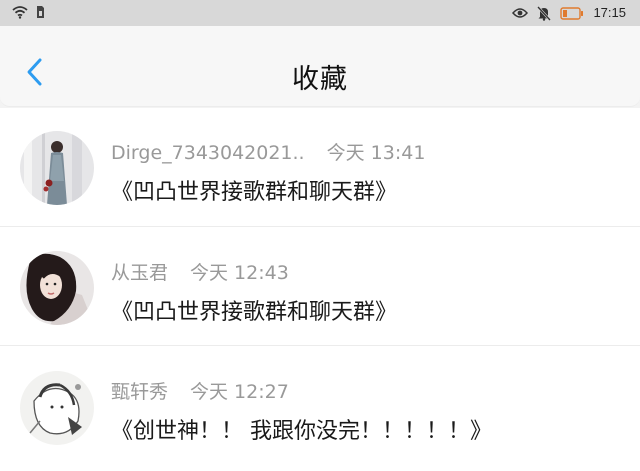 The width and height of the screenshot is (640, 471). I want to click on favorite-time: 今天 12:43, so click(239, 273).